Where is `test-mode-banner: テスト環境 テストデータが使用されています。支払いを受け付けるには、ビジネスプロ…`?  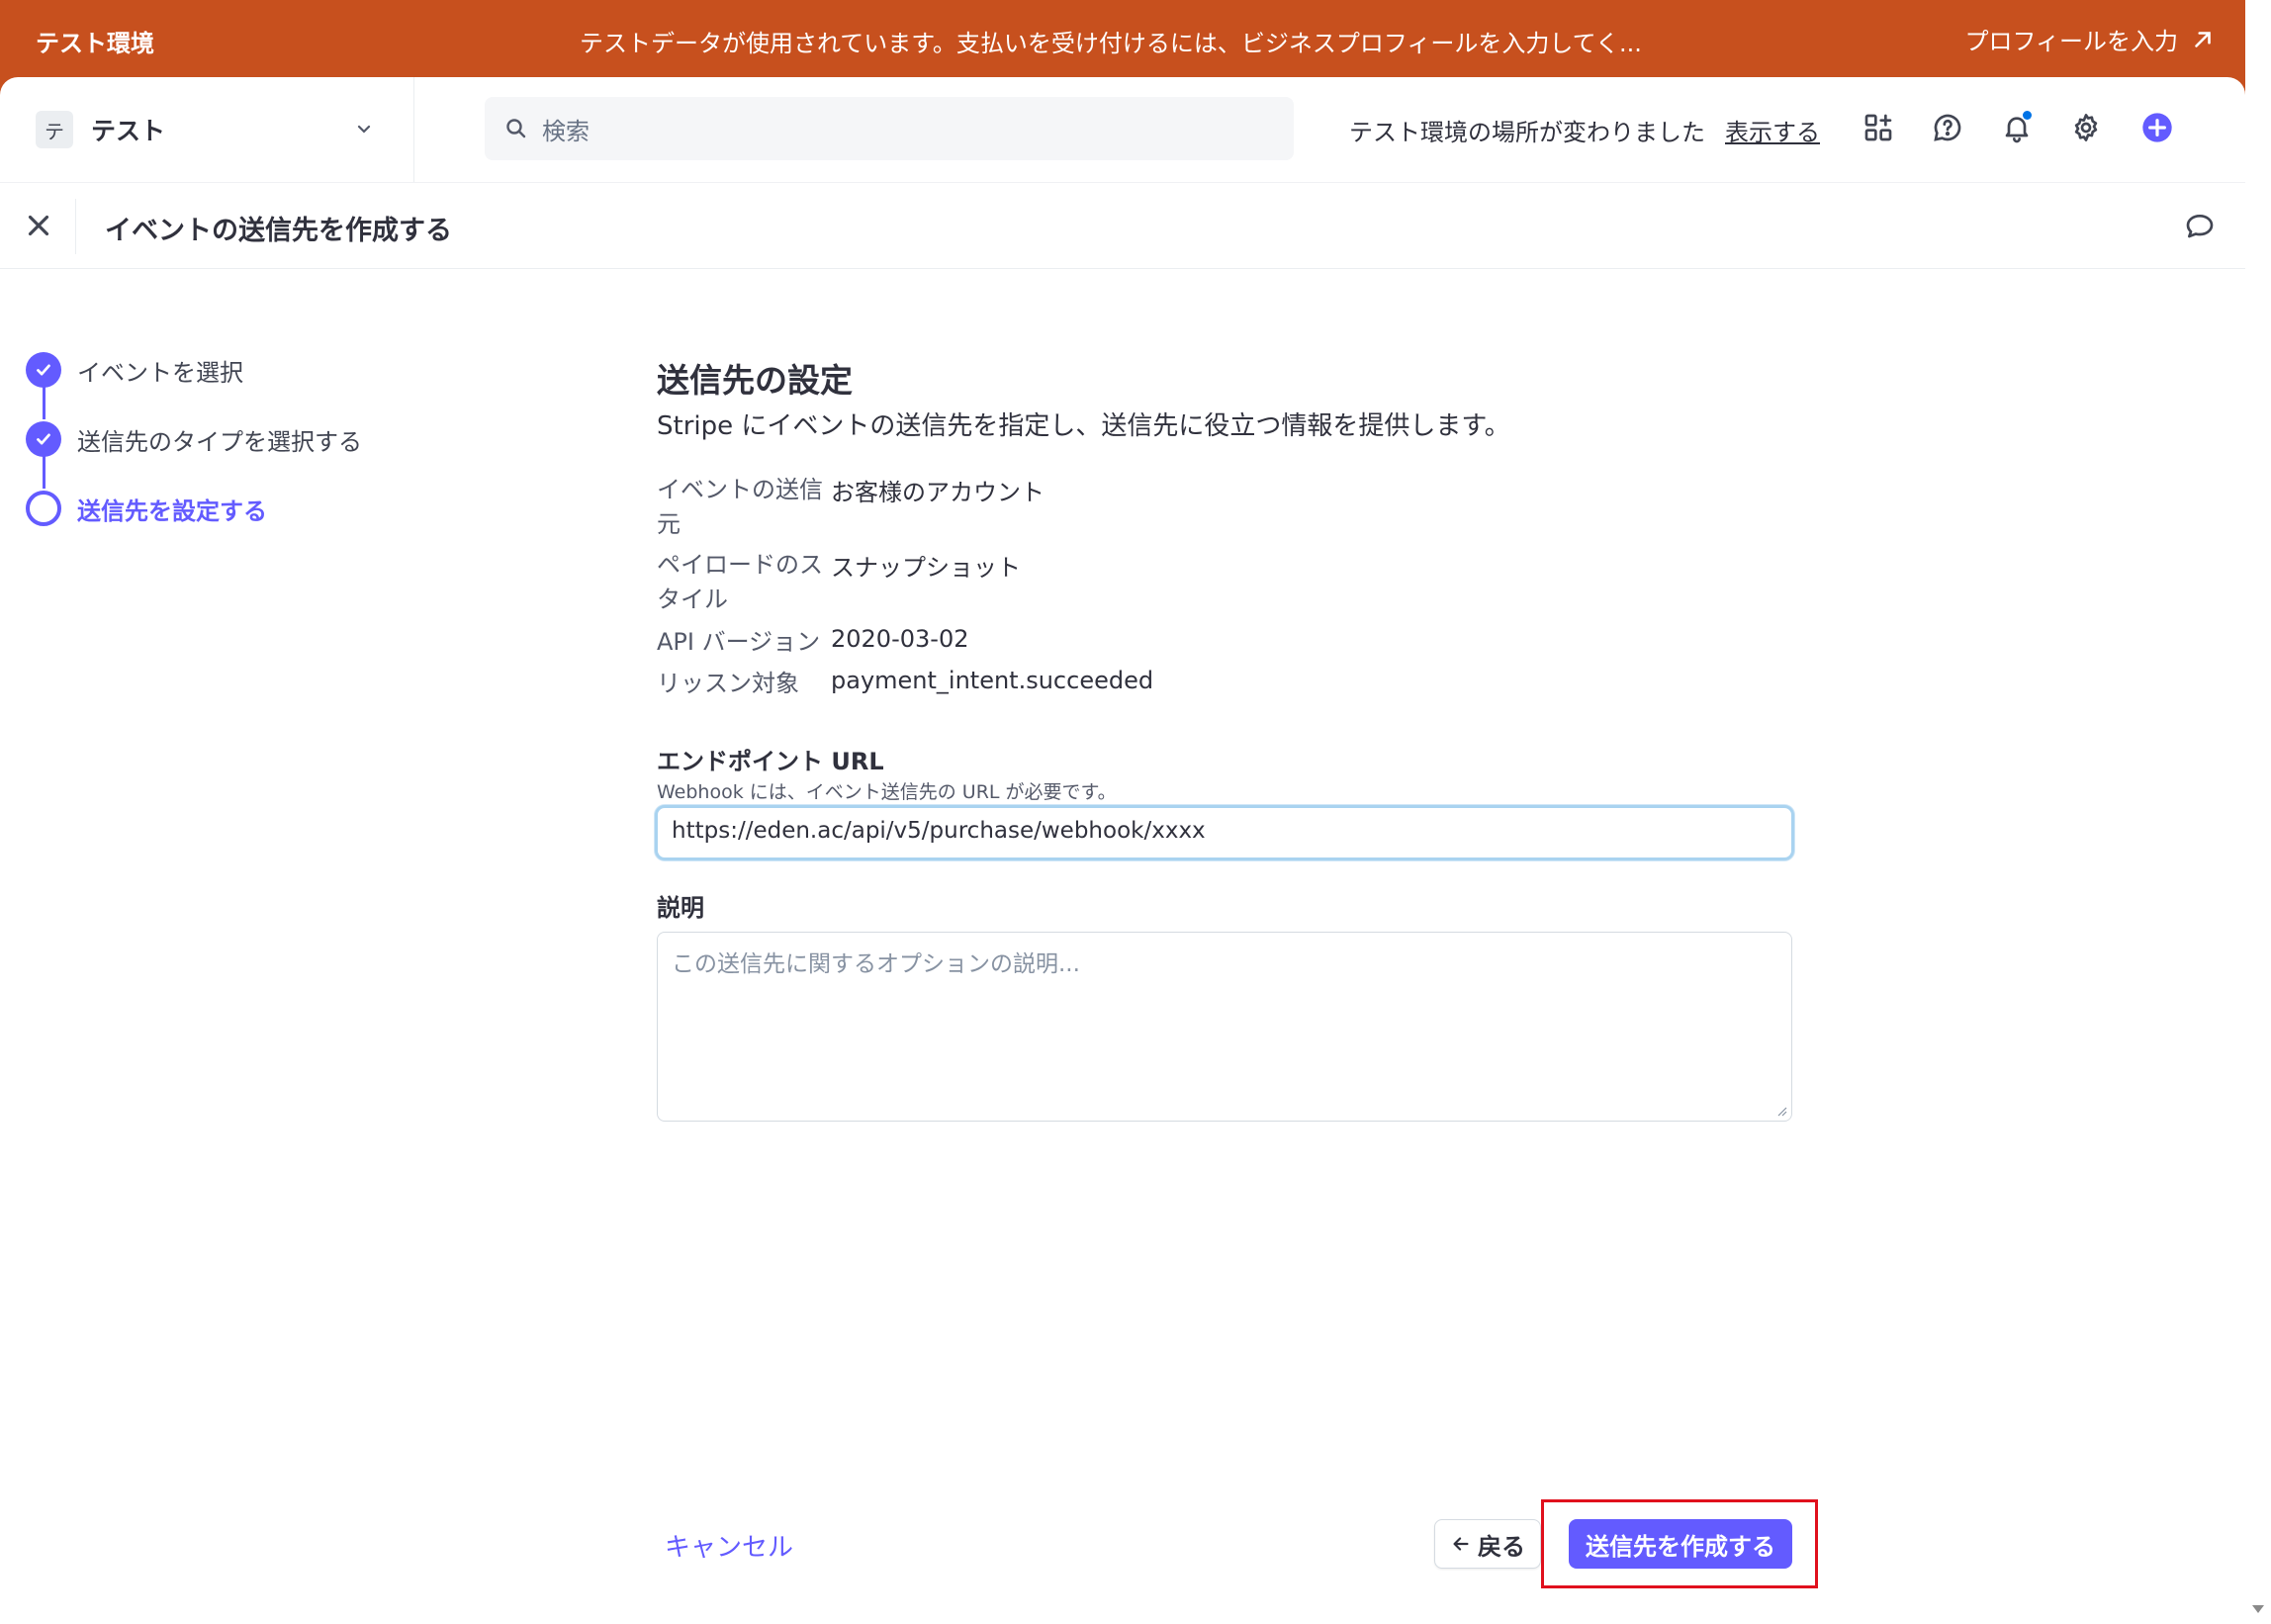 test-mode-banner: テスト環境 テストデータが使用されています。支払いを受け付けるには、ビジネスプロ… is located at coordinates (1122, 38).